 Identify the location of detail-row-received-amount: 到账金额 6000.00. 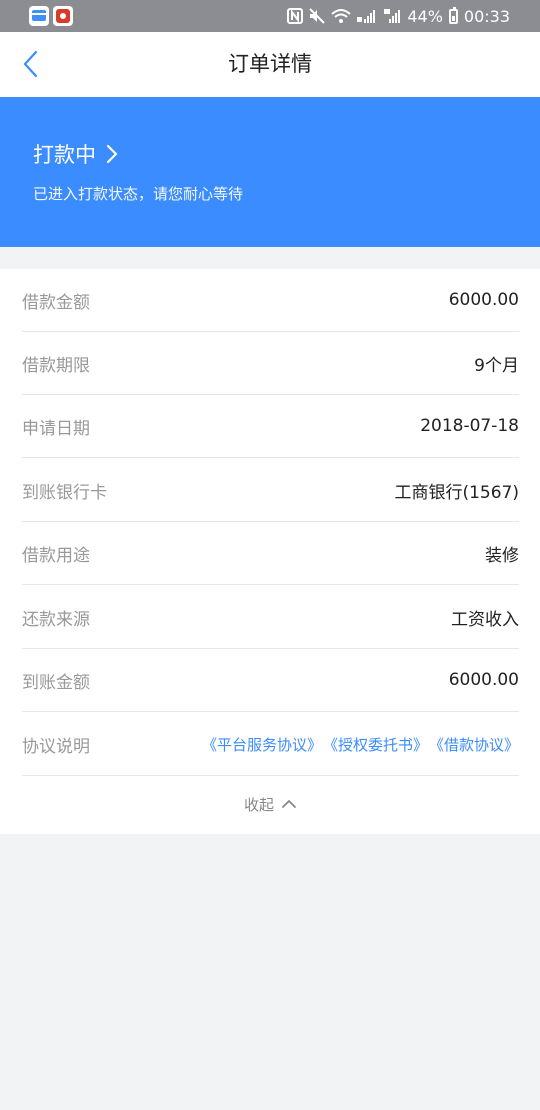
(270, 680).